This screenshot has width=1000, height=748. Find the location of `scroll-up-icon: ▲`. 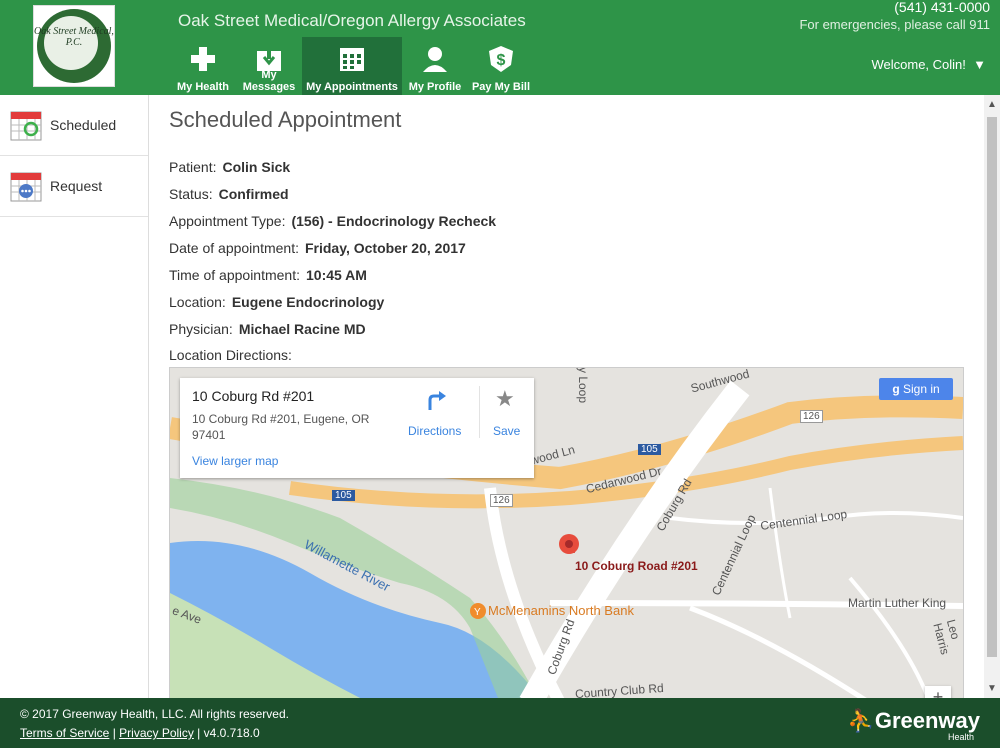

scroll-up-icon: ▲ is located at coordinates (992, 104).